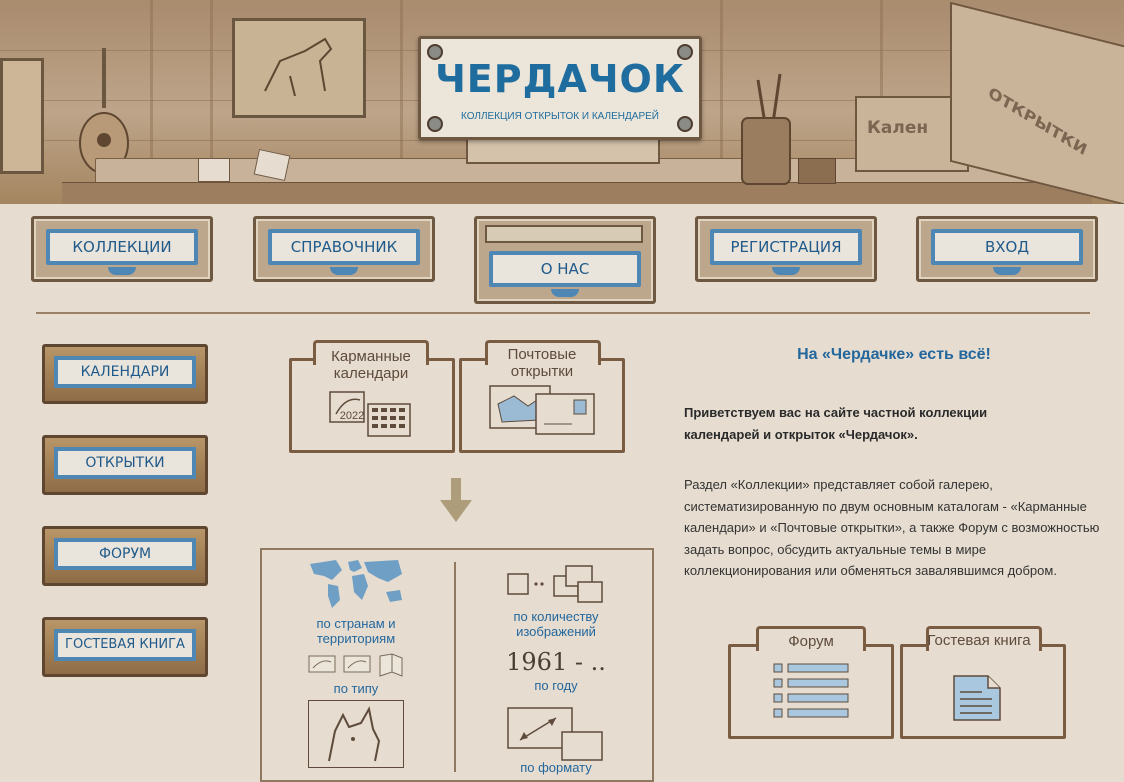  I want to click on box-label-calendars: Кален, so click(898, 128).